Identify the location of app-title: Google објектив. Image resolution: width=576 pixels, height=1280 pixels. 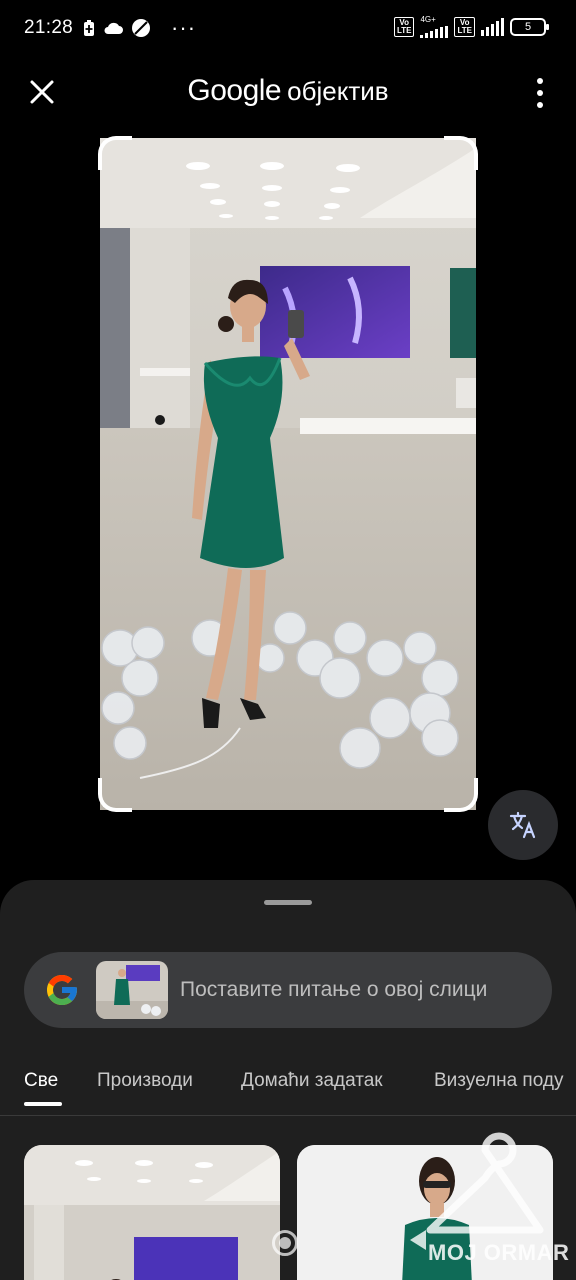
(288, 91).